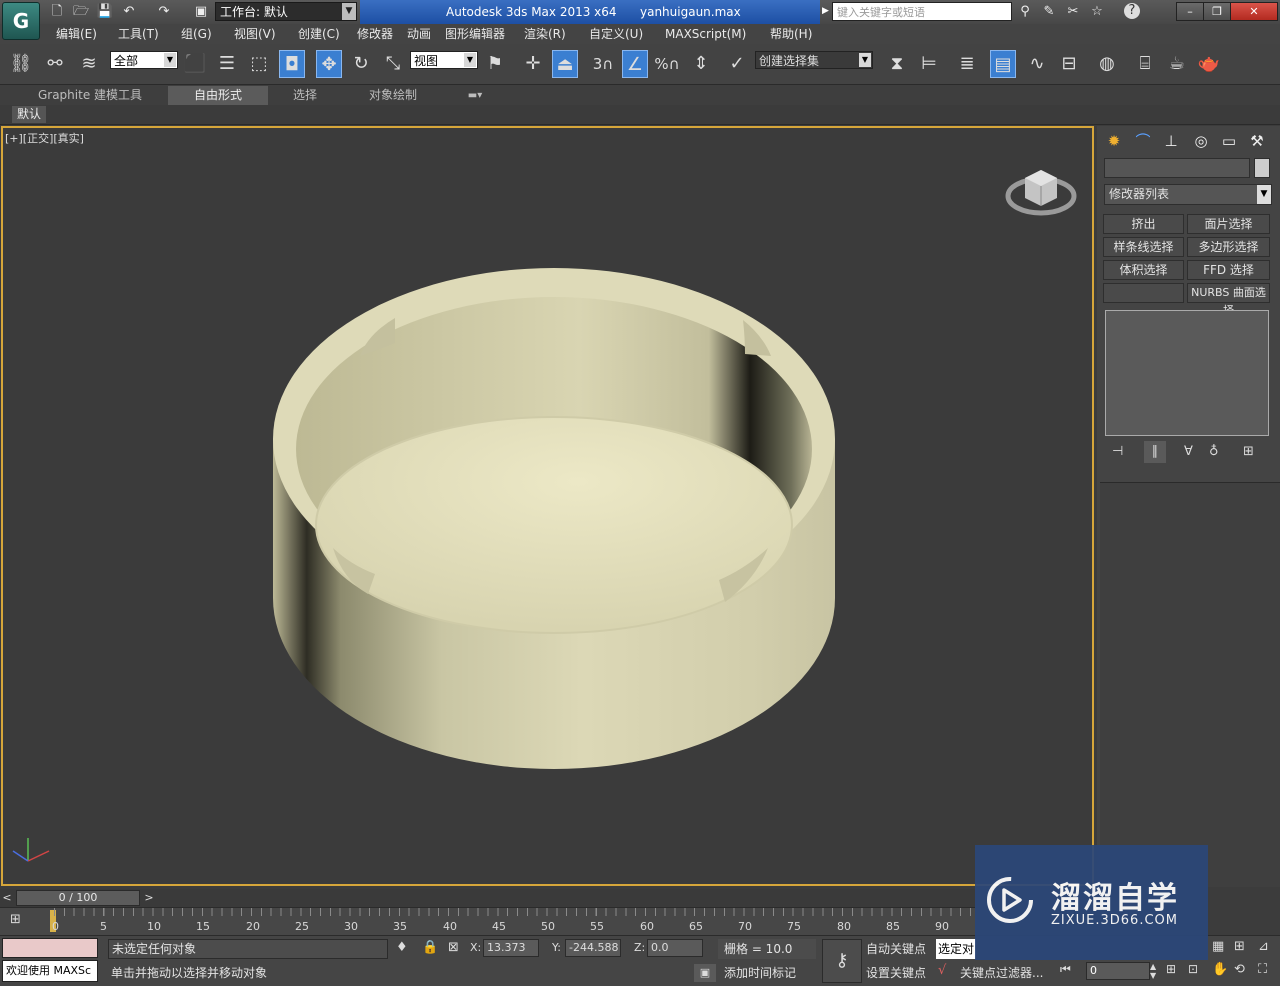  Describe the element at coordinates (15, 919) in the screenshot. I see `mini-curve-editor-icon: ⊞` at that location.